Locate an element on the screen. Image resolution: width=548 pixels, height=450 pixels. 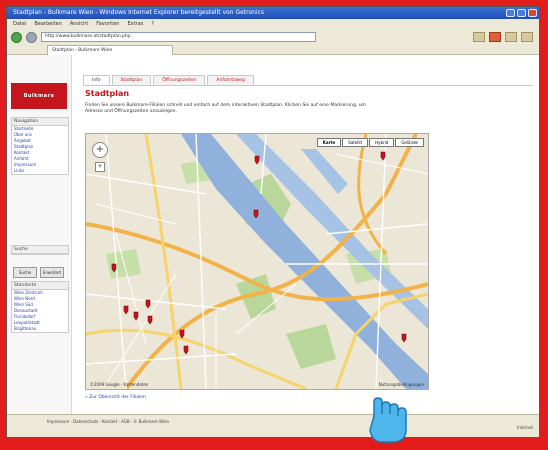
logo-text: Bulkmare is located at coordinates (39, 96).